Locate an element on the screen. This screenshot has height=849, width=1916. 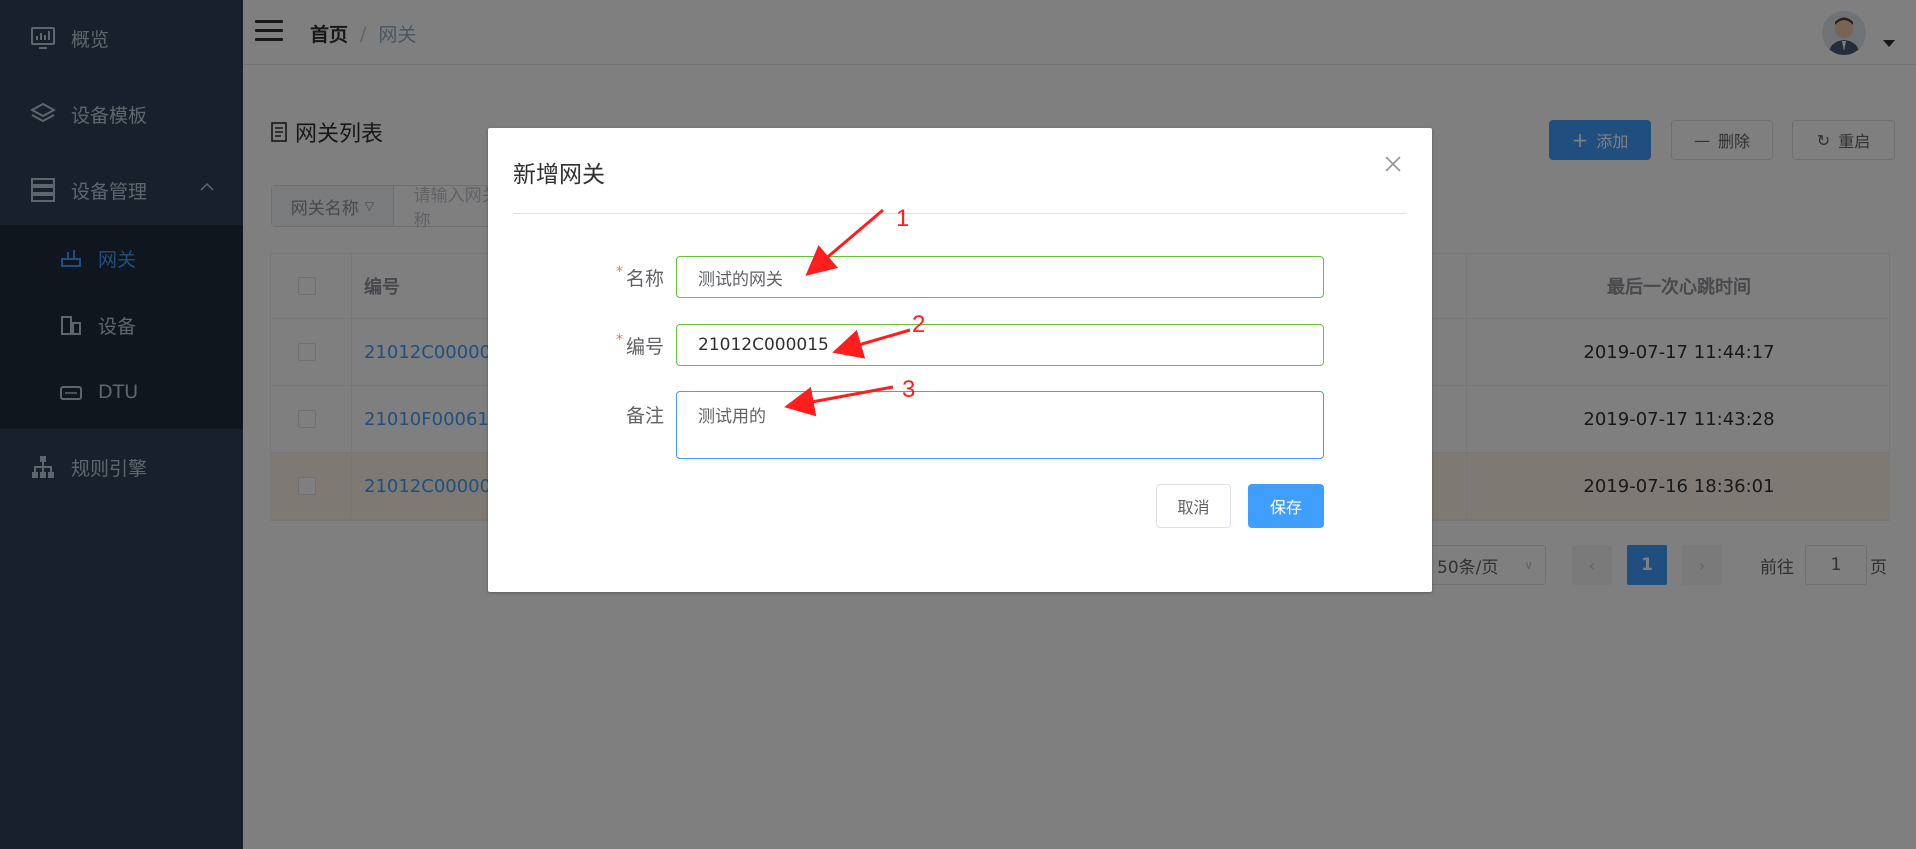
annotation-label-3: 3 is located at coordinates (909, 389).